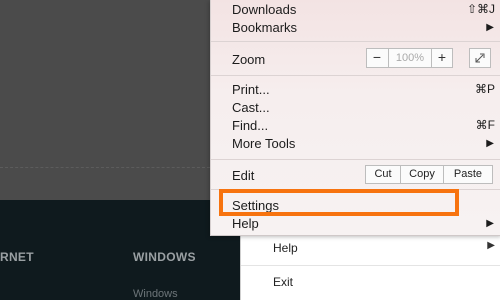 The height and width of the screenshot is (300, 500). Describe the element at coordinates (285, 248) in the screenshot. I see `secondary-menu-item-label: Help` at that location.